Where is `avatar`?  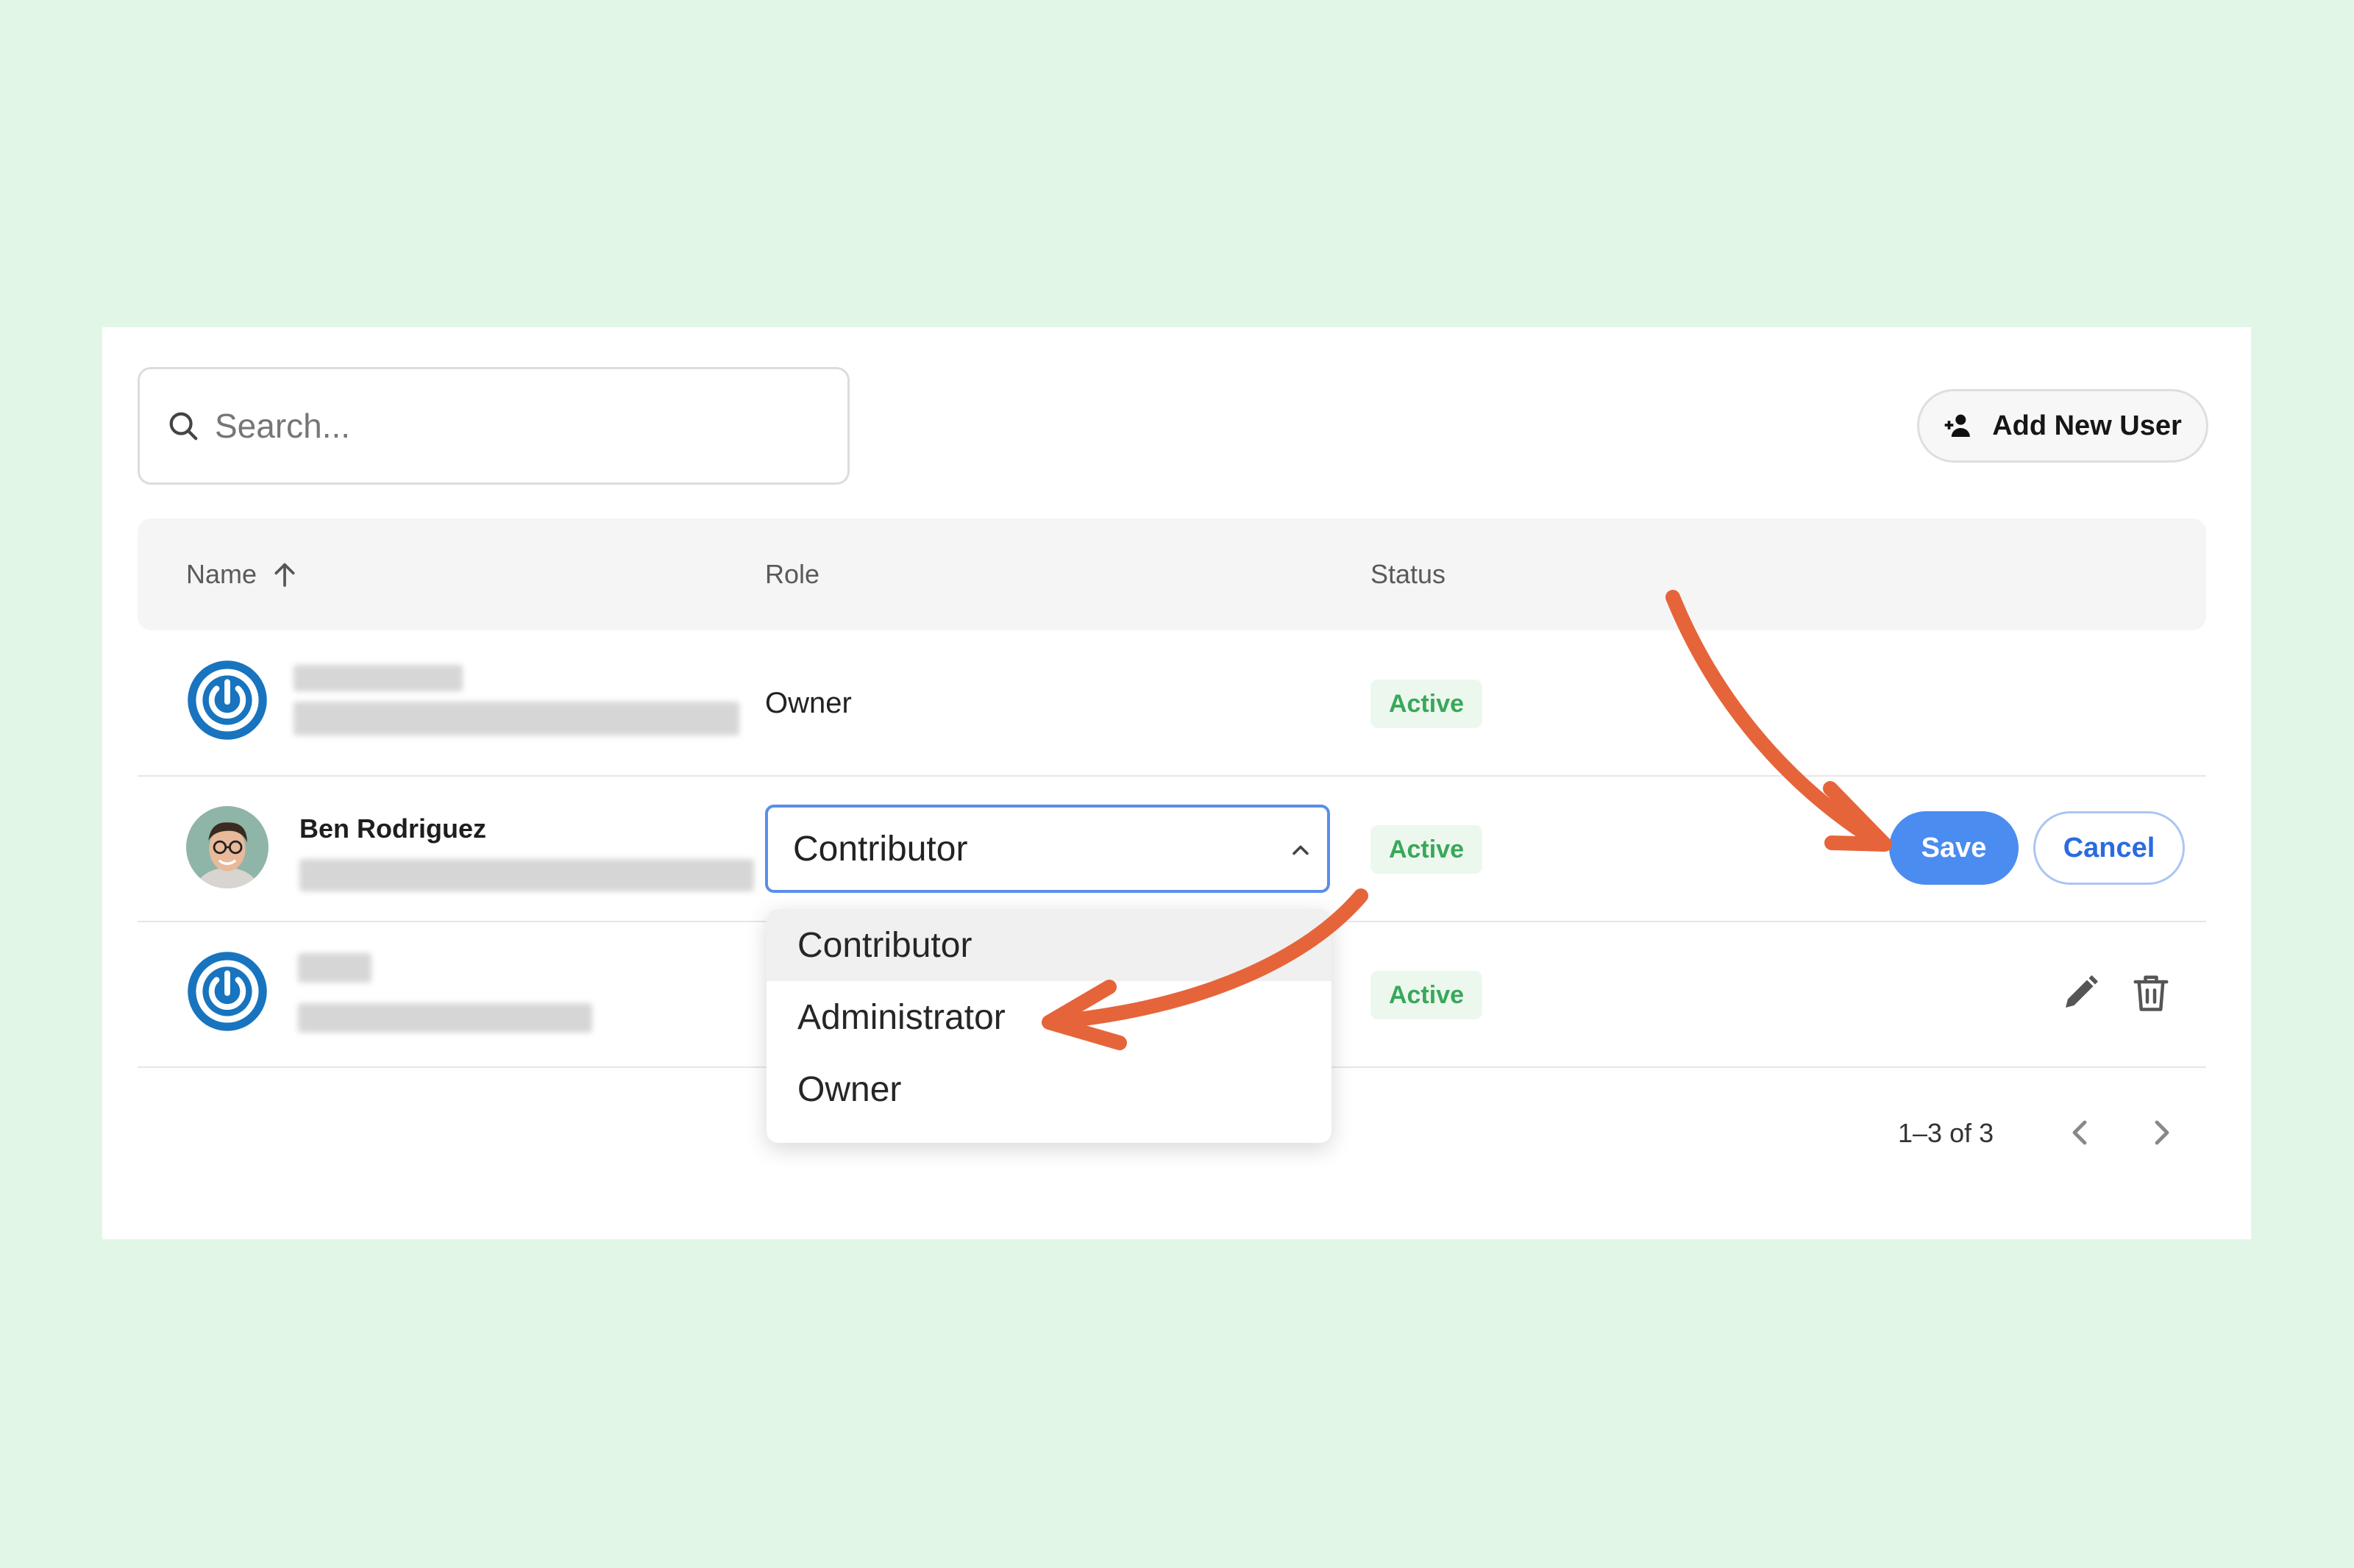
avatar is located at coordinates (227, 847).